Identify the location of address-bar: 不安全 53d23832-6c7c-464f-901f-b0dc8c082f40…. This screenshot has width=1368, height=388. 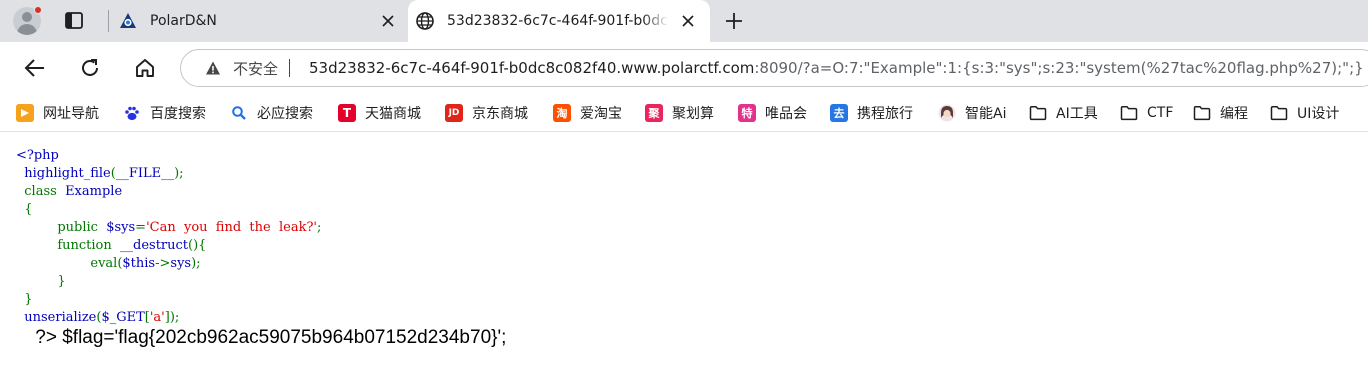
(774, 68).